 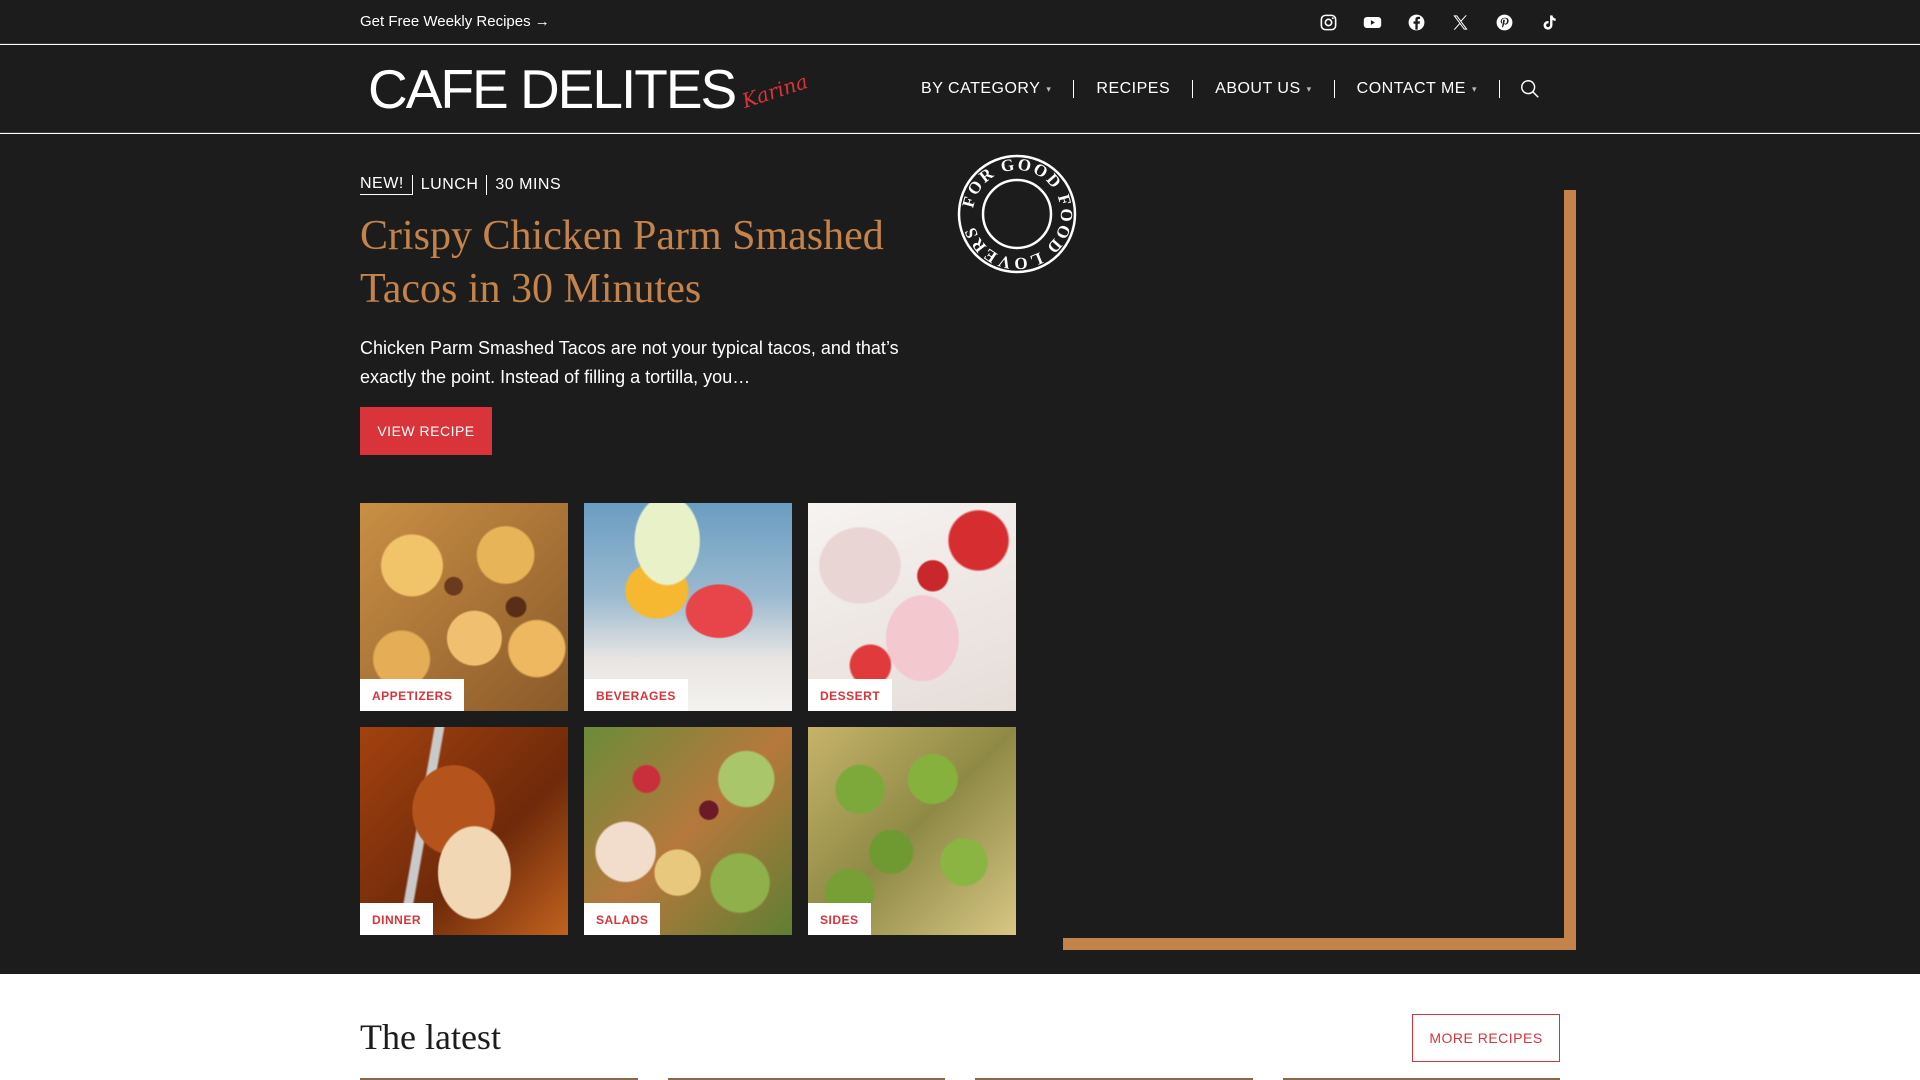 What do you see at coordinates (1548, 22) in the screenshot?
I see `tiktok-icon` at bounding box center [1548, 22].